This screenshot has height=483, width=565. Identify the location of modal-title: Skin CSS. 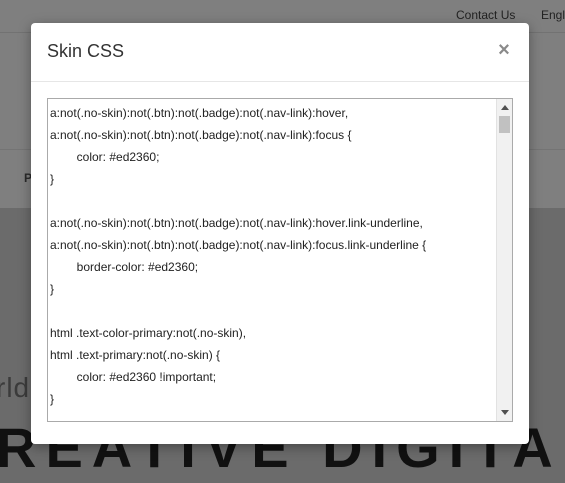
(86, 51).